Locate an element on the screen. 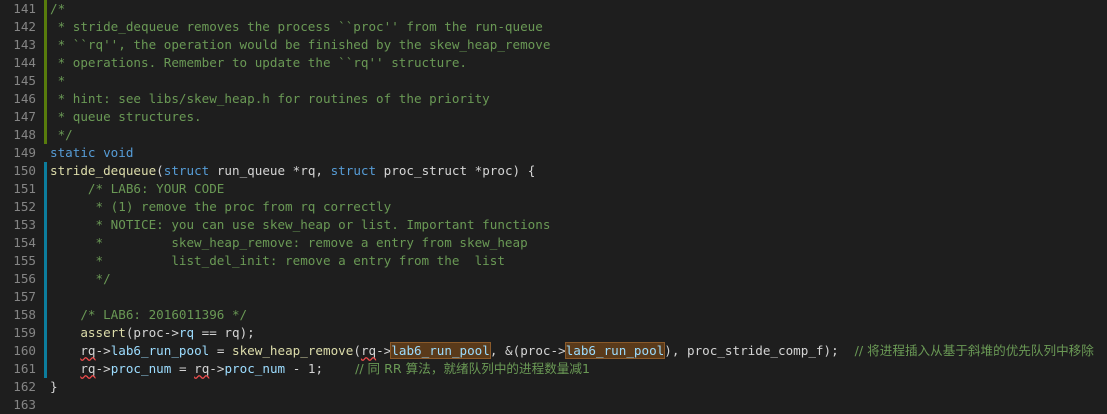  code-line: 163 is located at coordinates (553, 405).